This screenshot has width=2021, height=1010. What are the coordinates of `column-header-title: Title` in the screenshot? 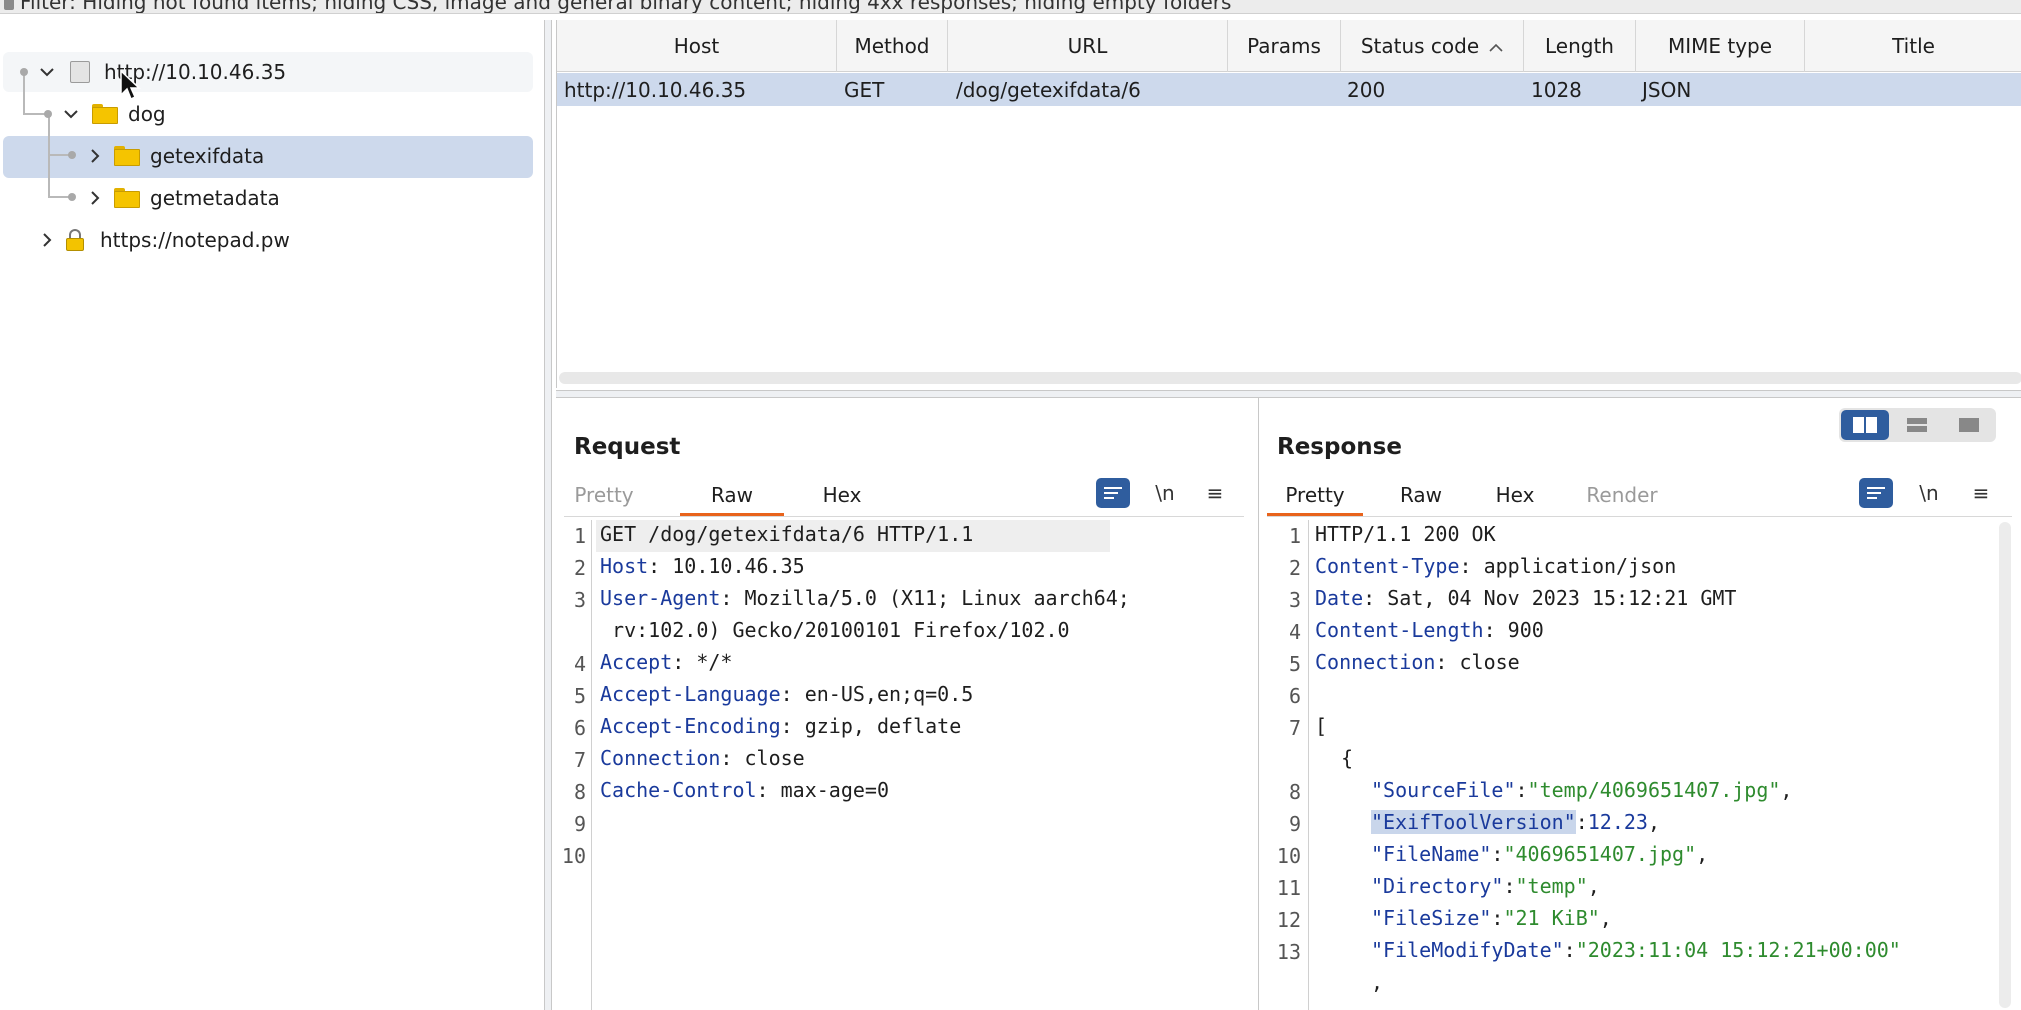 It's located at (1913, 46).